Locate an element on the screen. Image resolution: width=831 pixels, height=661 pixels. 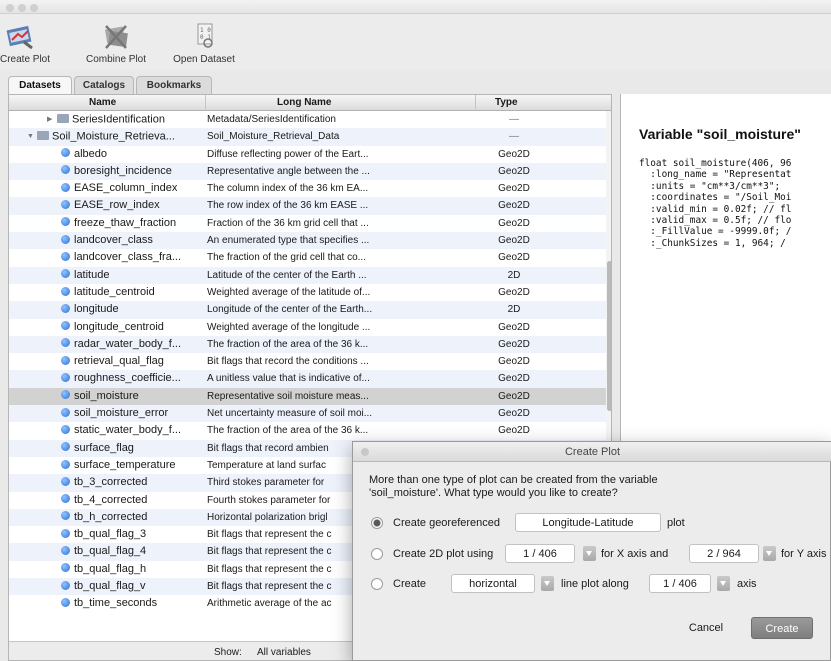
window-controls is located at coordinates (26, 7).